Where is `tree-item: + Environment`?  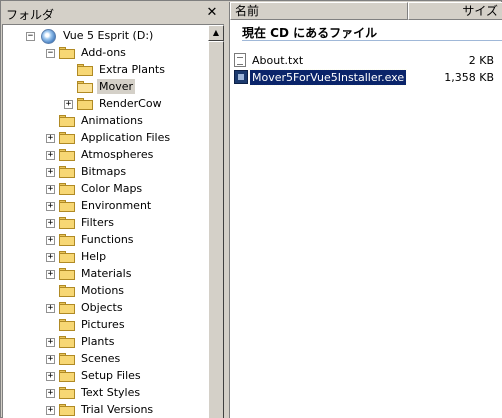
tree-item: + Environment is located at coordinates (105, 206).